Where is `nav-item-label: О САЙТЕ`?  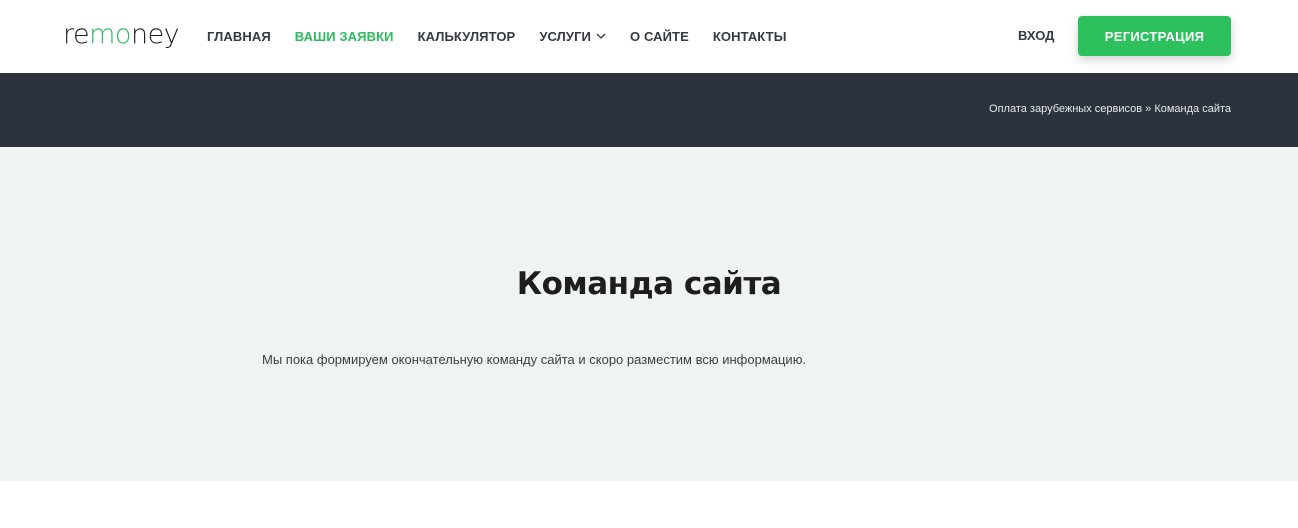
nav-item-label: О САЙТЕ is located at coordinates (659, 36).